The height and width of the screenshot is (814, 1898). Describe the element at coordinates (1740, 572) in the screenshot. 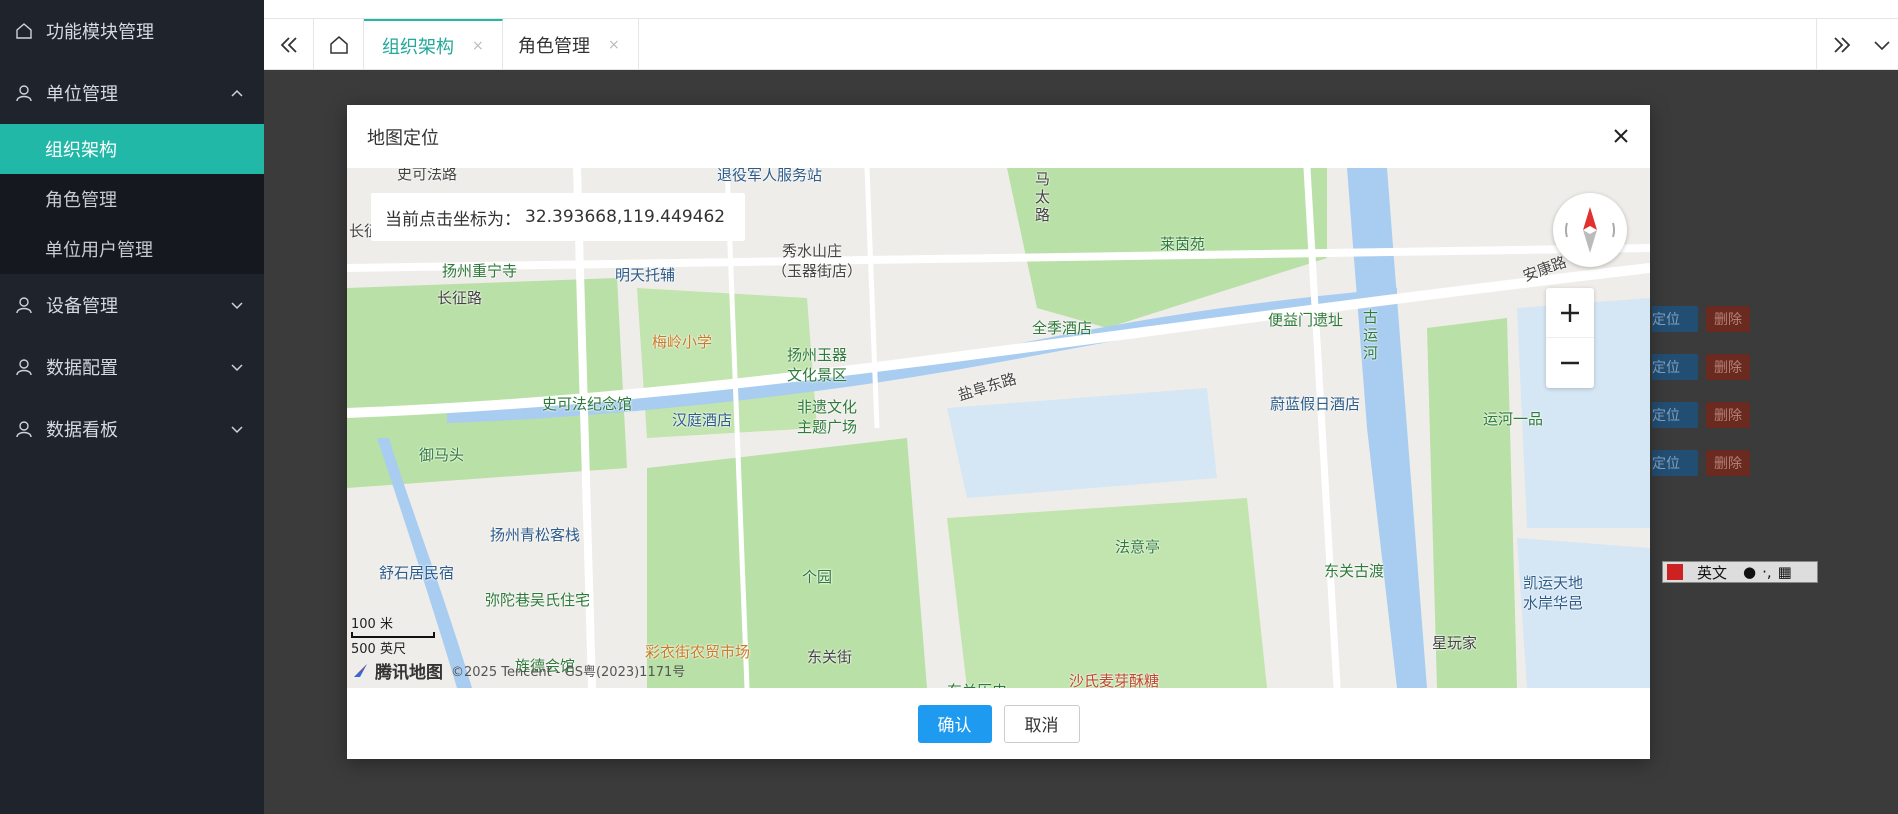

I see `ime-toolbar: 英文 ● ·, ▦` at that location.